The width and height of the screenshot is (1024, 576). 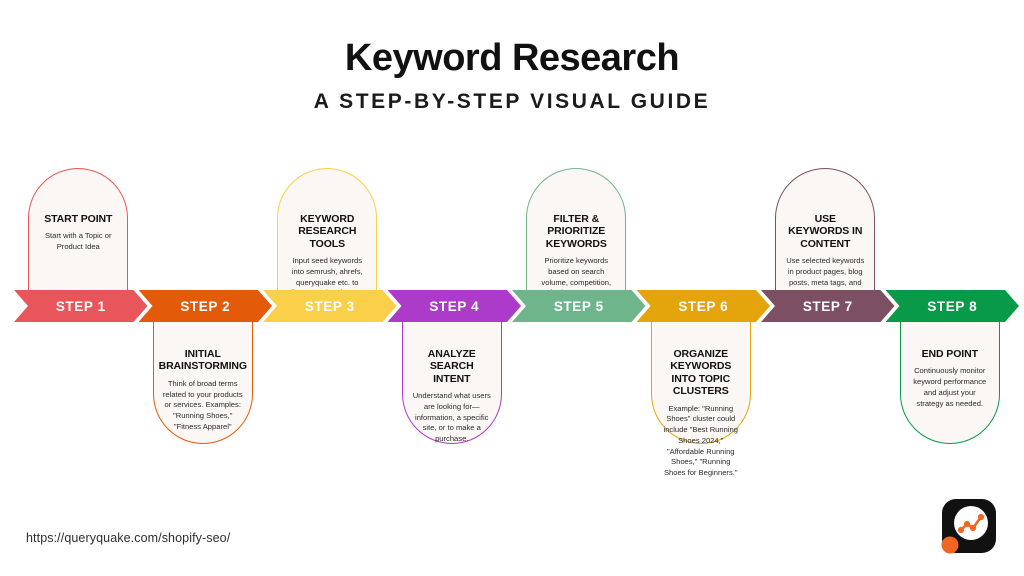 I want to click on source-url: https://queryquake.com/shopify-seo/, so click(x=128, y=538).